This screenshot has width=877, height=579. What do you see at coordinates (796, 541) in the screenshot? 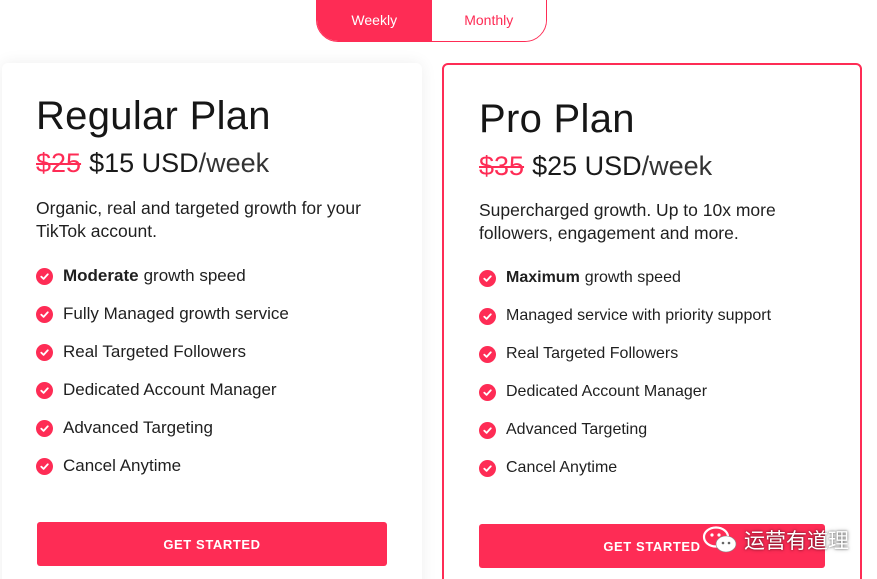
I see `watermark-text: 运营有道理` at bounding box center [796, 541].